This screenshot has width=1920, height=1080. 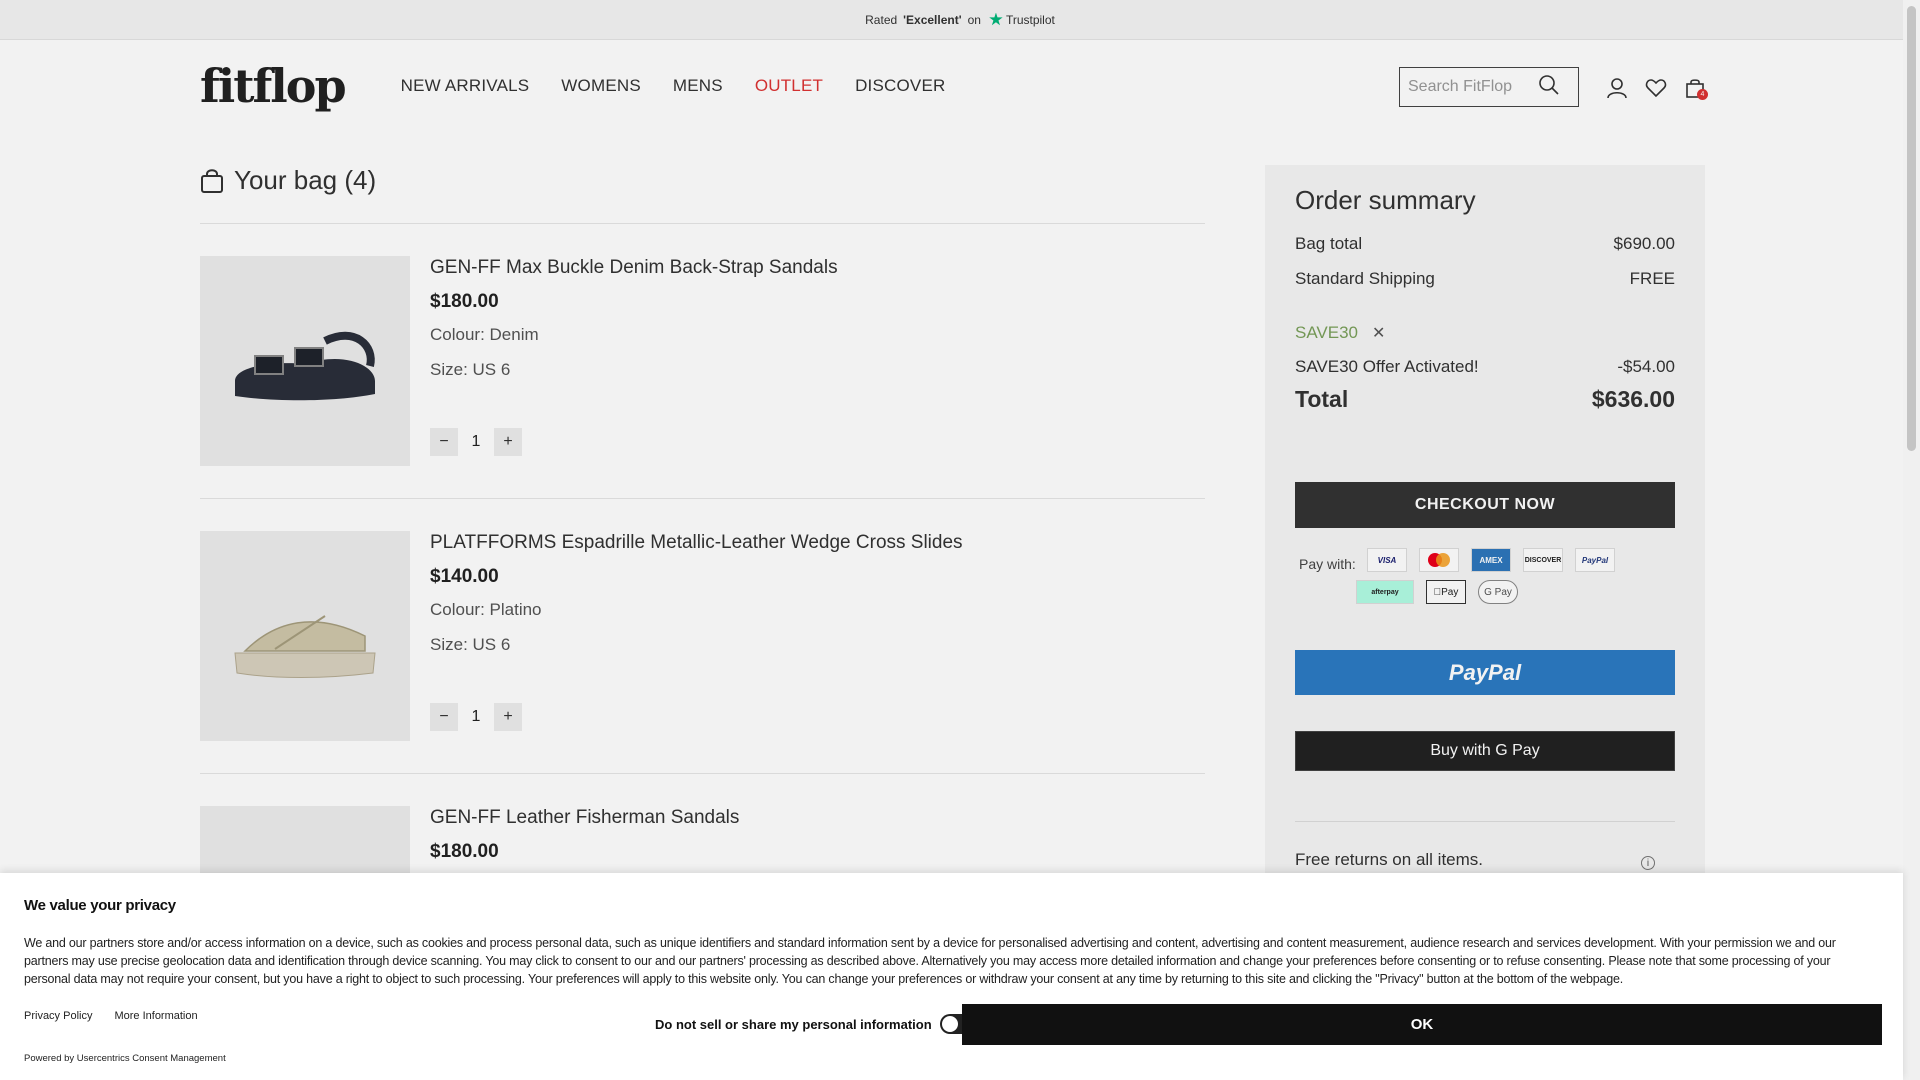 I want to click on scrollbar, so click(x=1911, y=540).